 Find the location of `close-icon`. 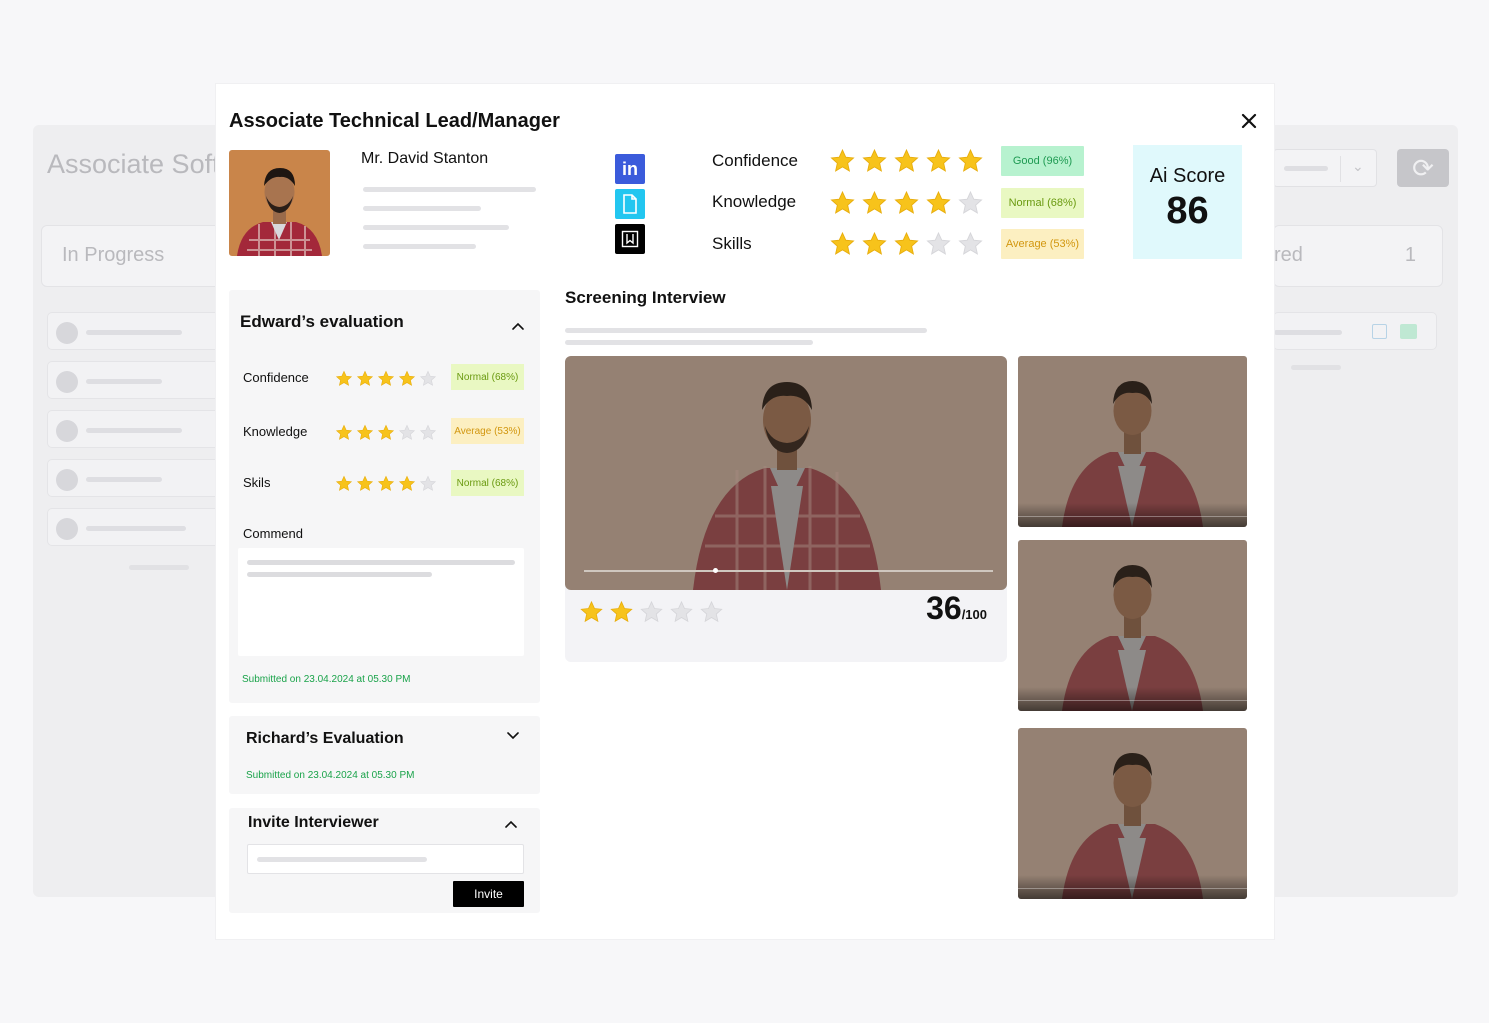

close-icon is located at coordinates (1249, 121).